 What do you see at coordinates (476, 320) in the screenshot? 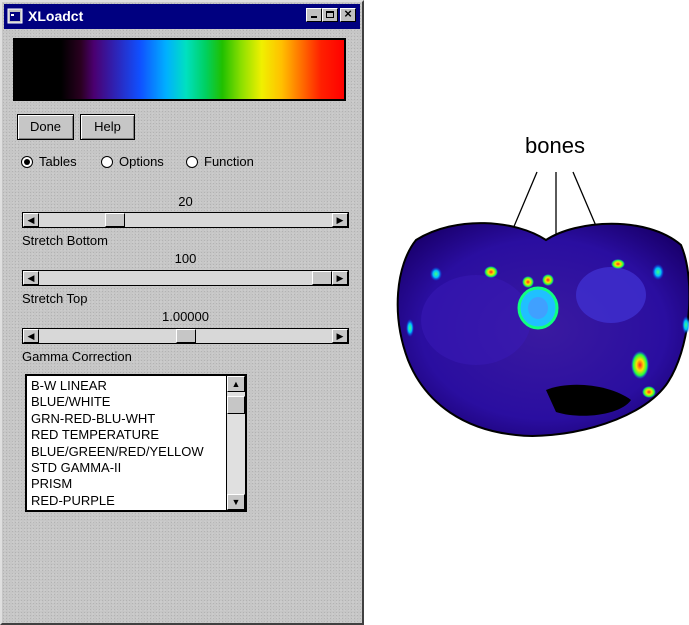
I see `ct-organ-left` at bounding box center [476, 320].